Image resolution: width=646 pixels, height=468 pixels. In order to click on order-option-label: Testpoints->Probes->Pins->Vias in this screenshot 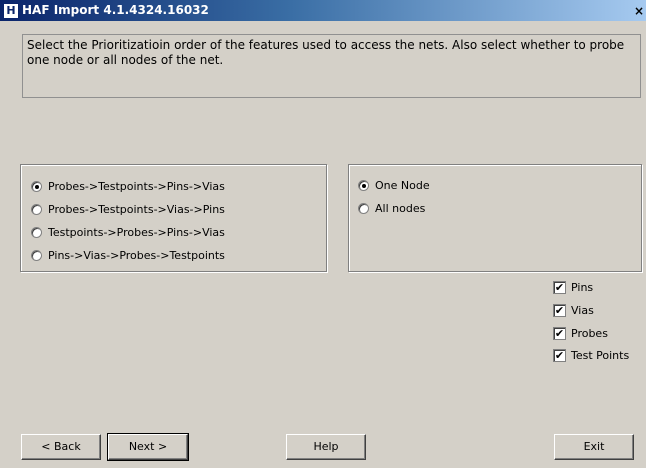, I will do `click(136, 232)`.